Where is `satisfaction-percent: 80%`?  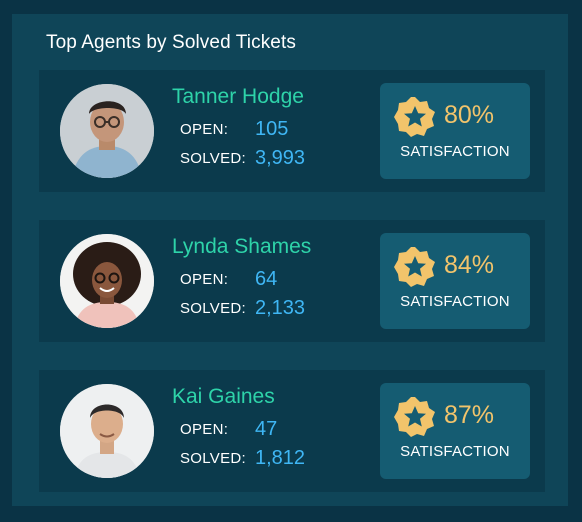
satisfaction-percent: 80% is located at coordinates (469, 115).